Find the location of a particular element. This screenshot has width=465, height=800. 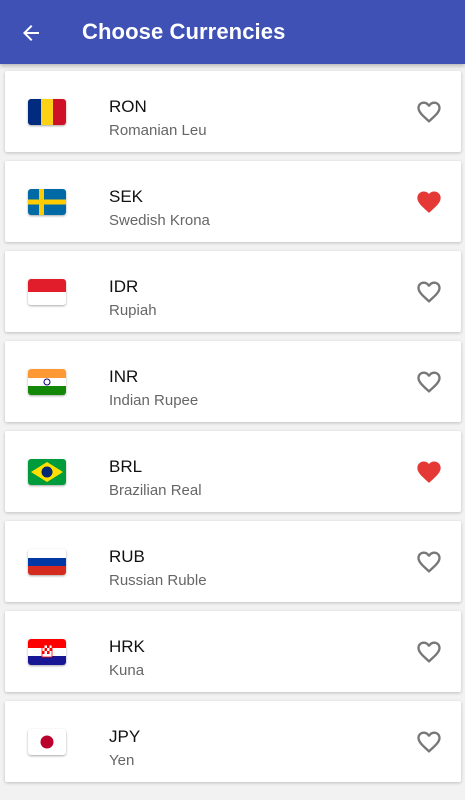

currency-code: JPY is located at coordinates (125, 736).